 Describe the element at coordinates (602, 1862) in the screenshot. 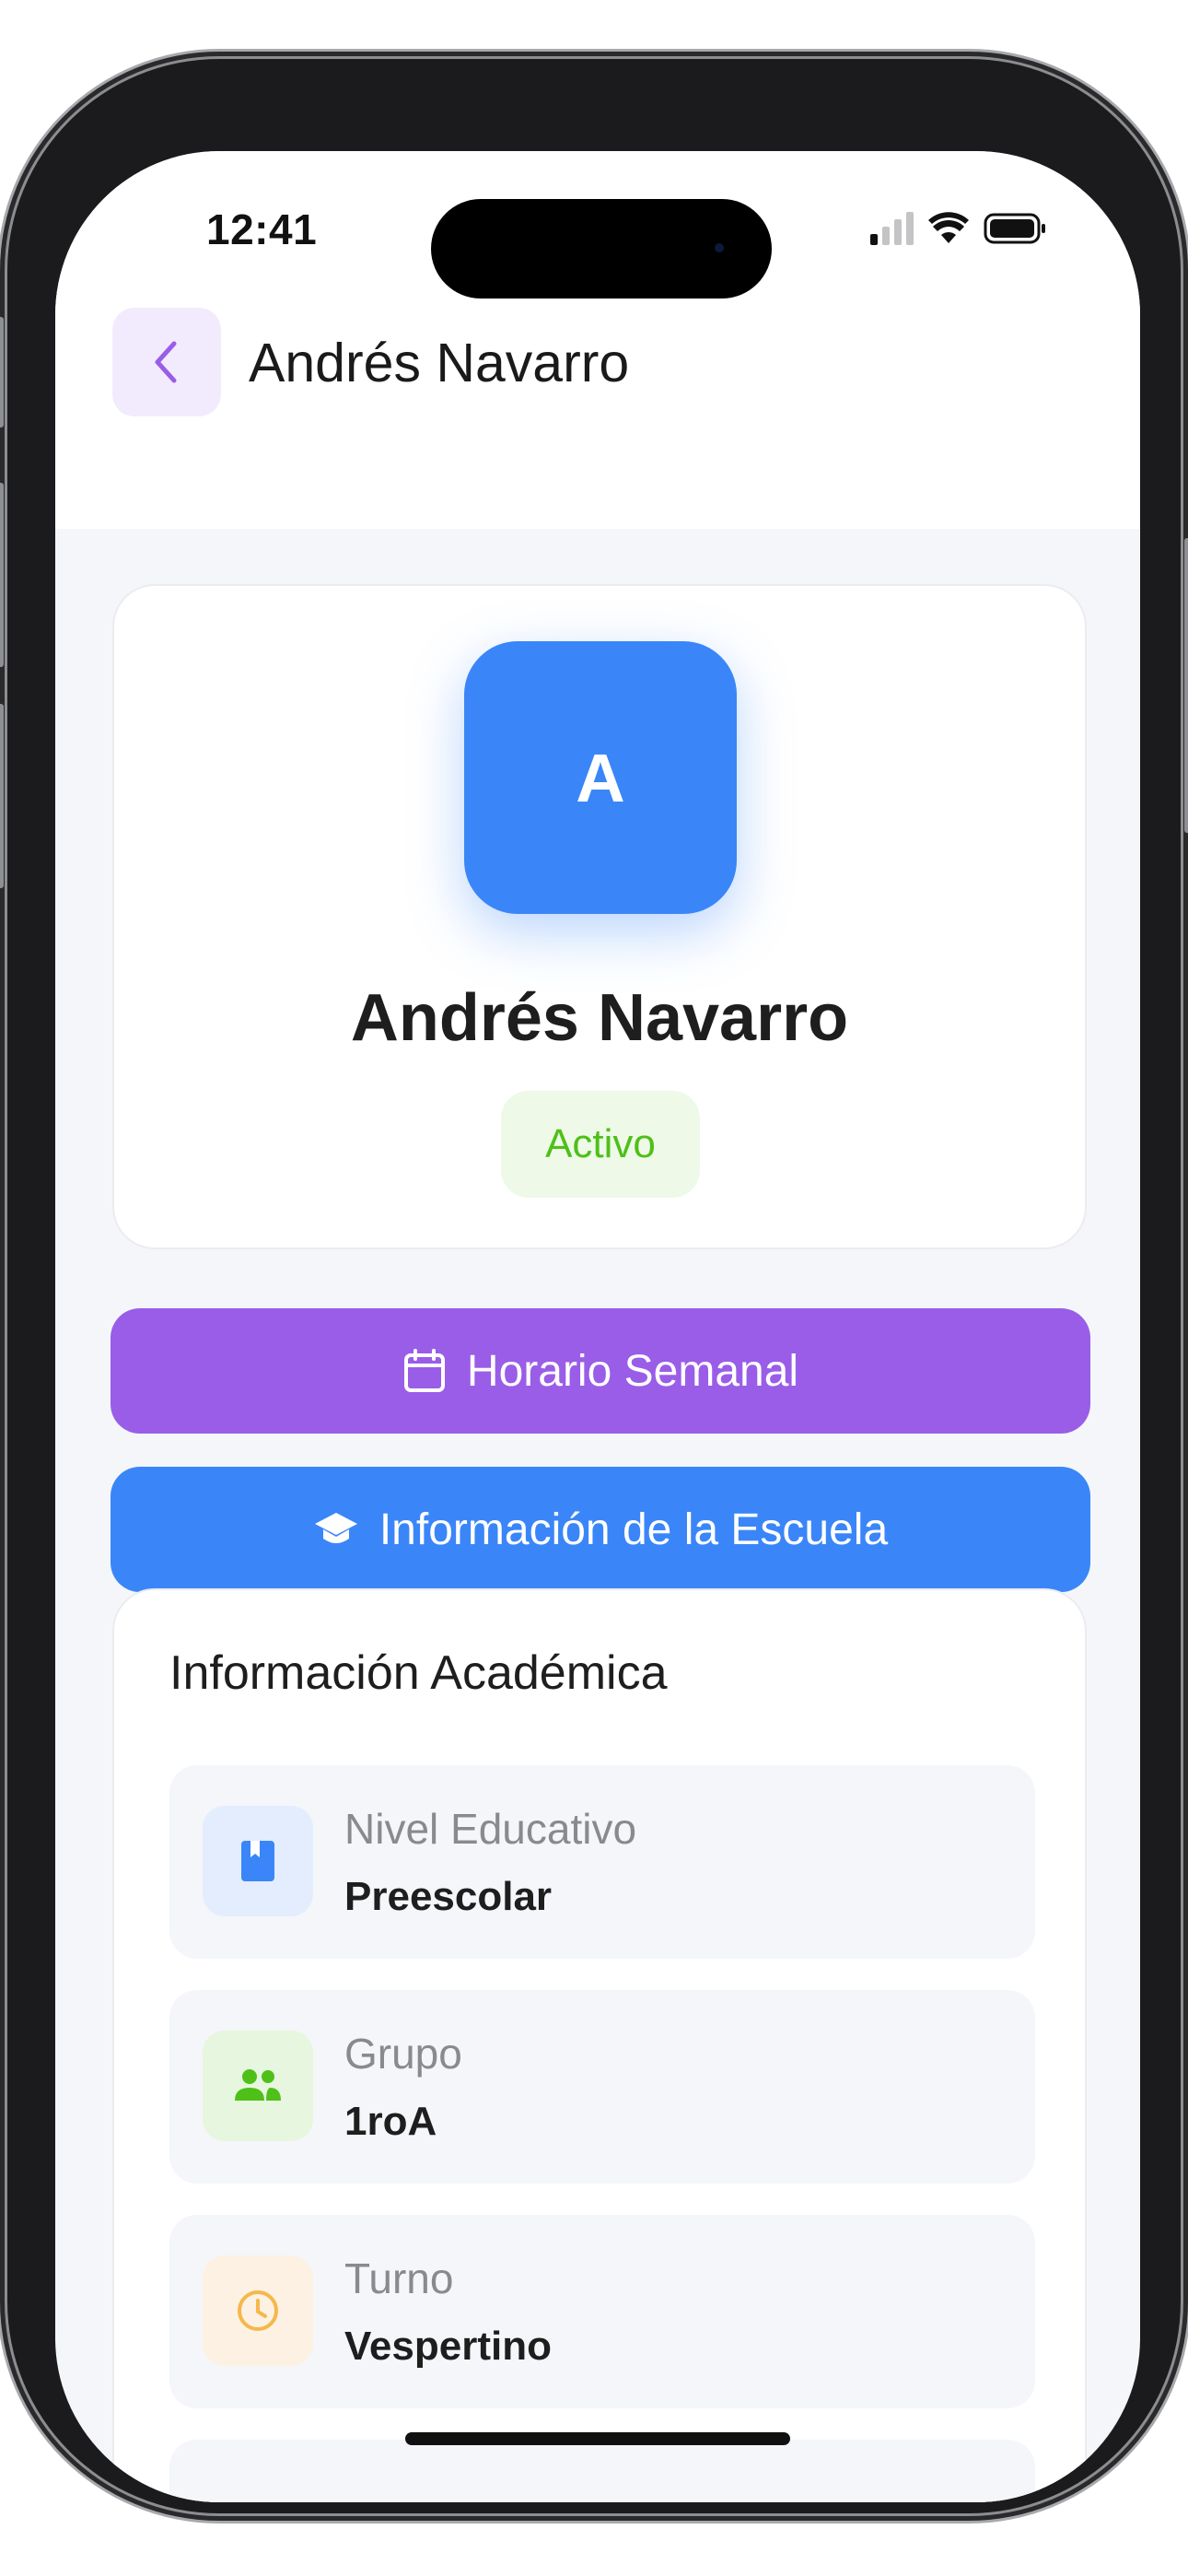

I see `info-row-education-level: Nivel Educativo Preescolar` at that location.